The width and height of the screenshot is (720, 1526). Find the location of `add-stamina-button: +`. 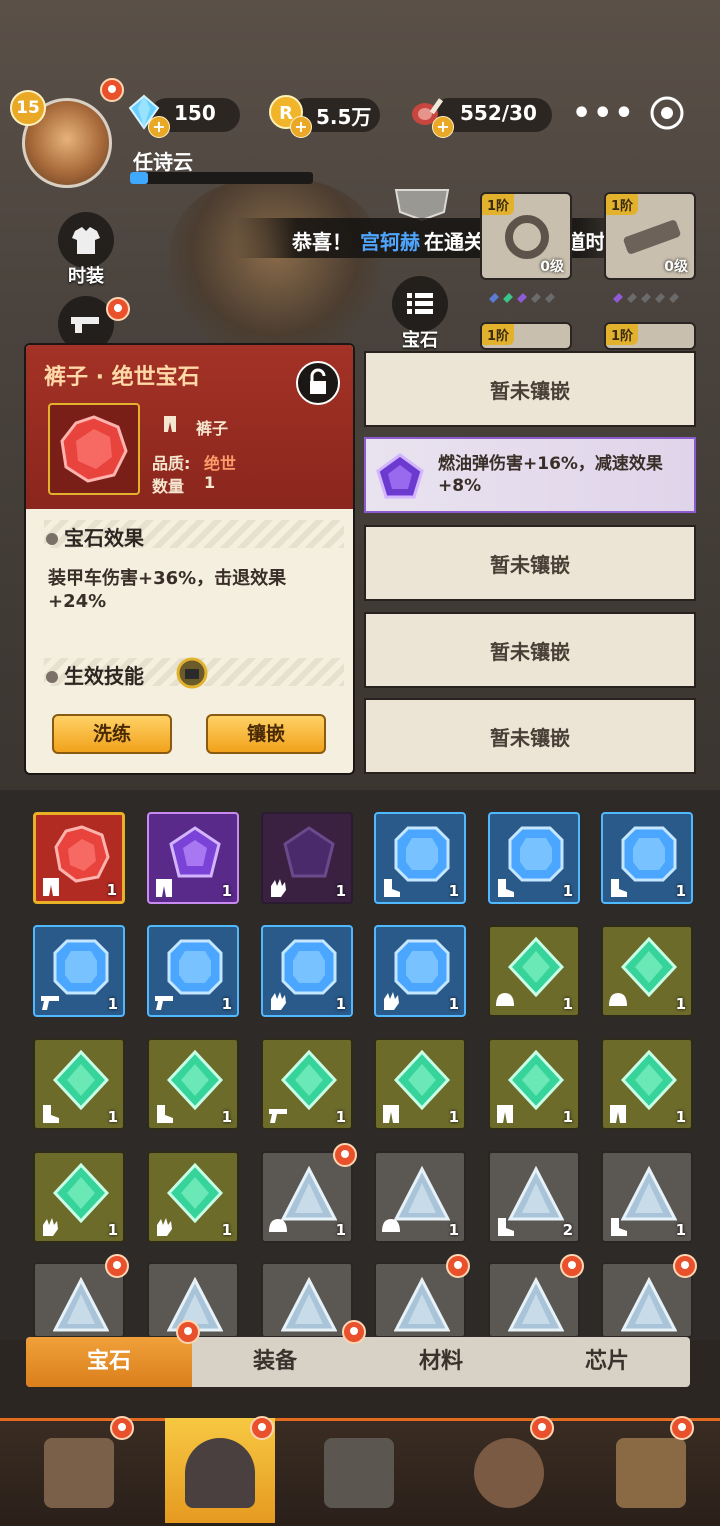

add-stamina-button: + is located at coordinates (443, 127).